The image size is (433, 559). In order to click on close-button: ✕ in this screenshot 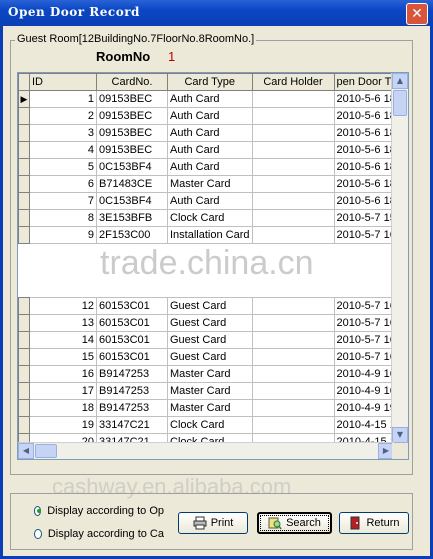, I will do `click(417, 14)`.